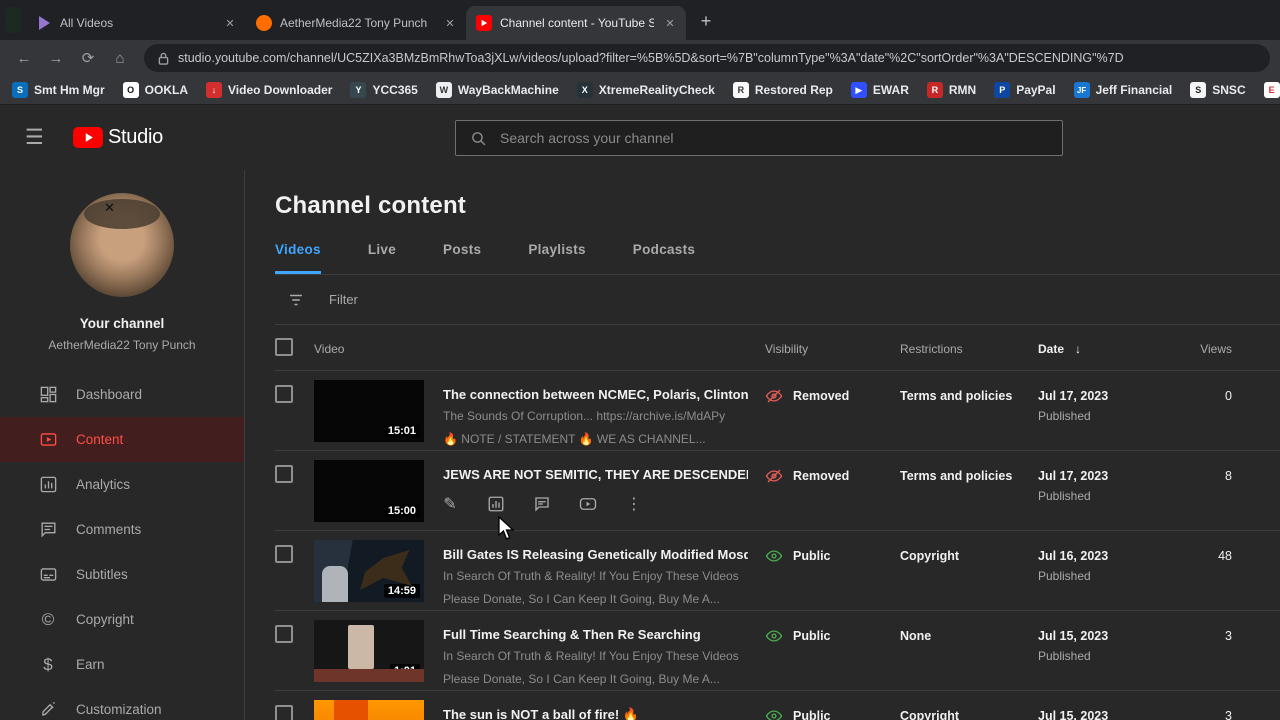 The image size is (1280, 720). Describe the element at coordinates (1122, 90) in the screenshot. I see `bookmark-jeff-financial: JF Jeff Financial` at that location.